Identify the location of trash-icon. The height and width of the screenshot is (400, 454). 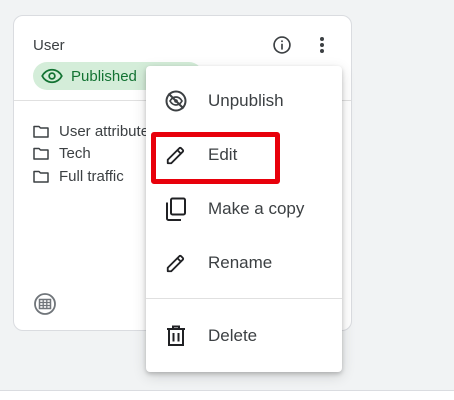
(176, 336).